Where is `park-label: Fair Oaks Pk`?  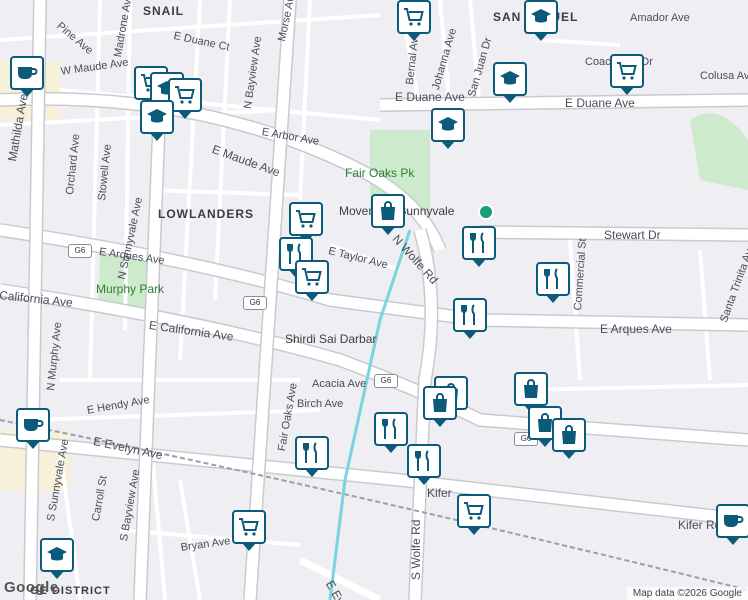
park-label: Fair Oaks Pk is located at coordinates (380, 173).